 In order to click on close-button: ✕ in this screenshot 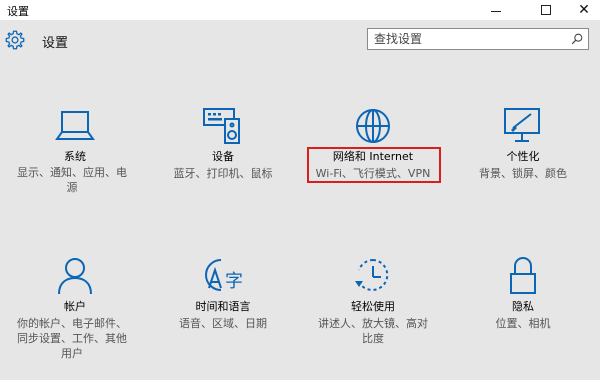, I will do `click(583, 10)`.